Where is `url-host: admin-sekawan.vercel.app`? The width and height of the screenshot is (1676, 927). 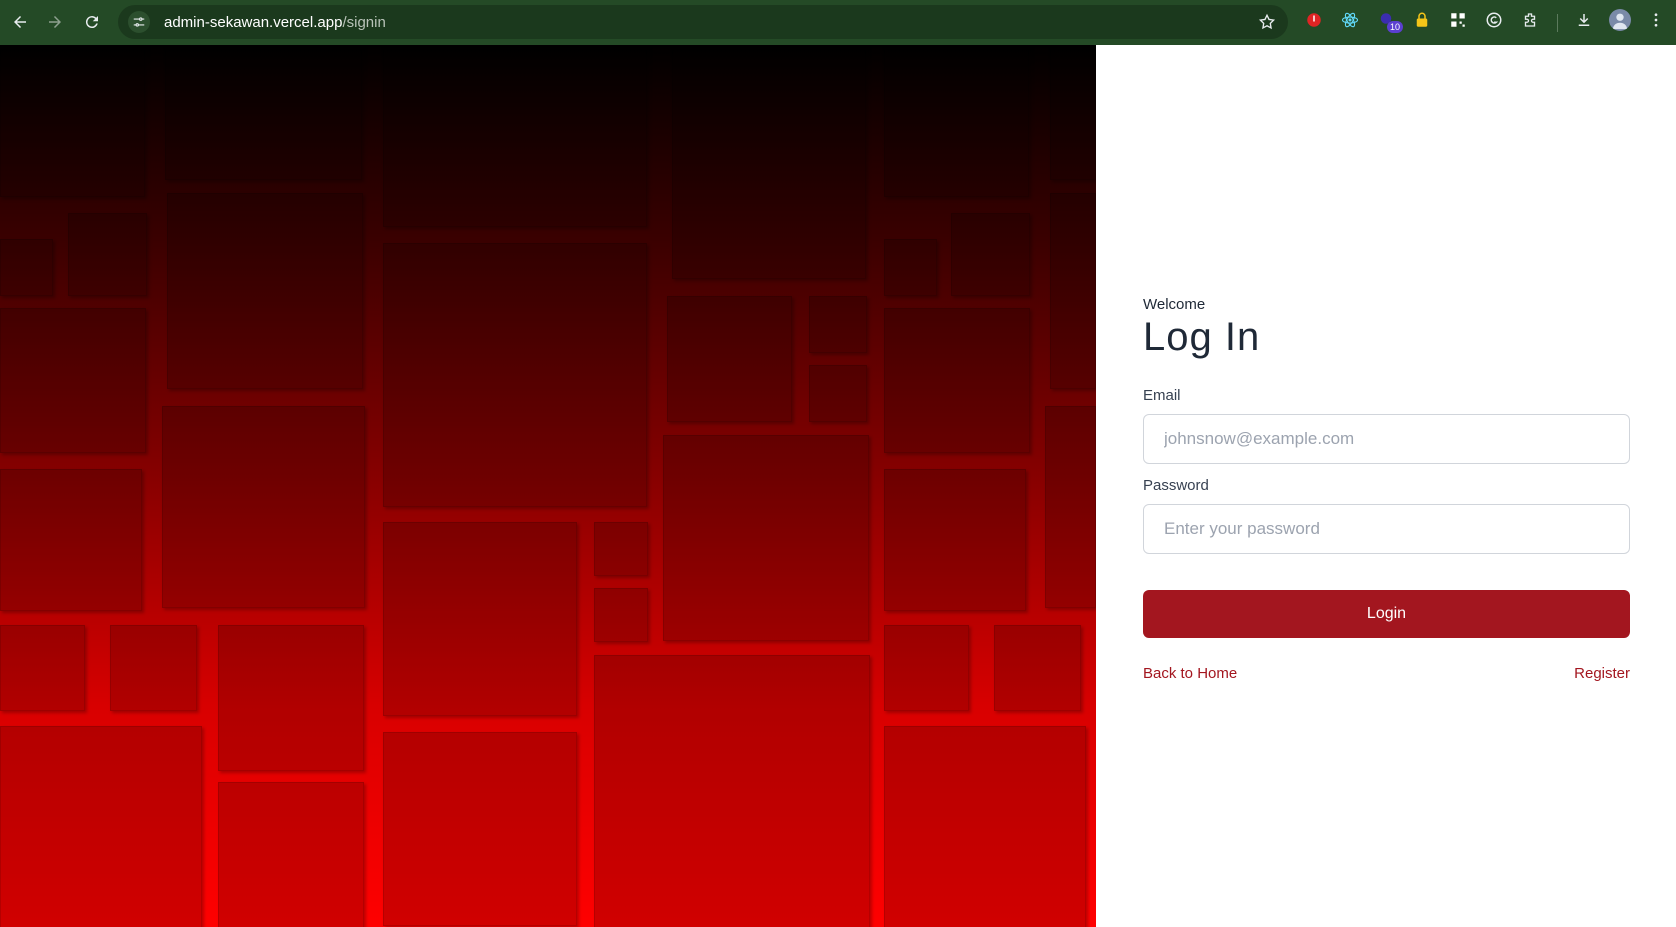
url-host: admin-sekawan.vercel.app is located at coordinates (253, 22).